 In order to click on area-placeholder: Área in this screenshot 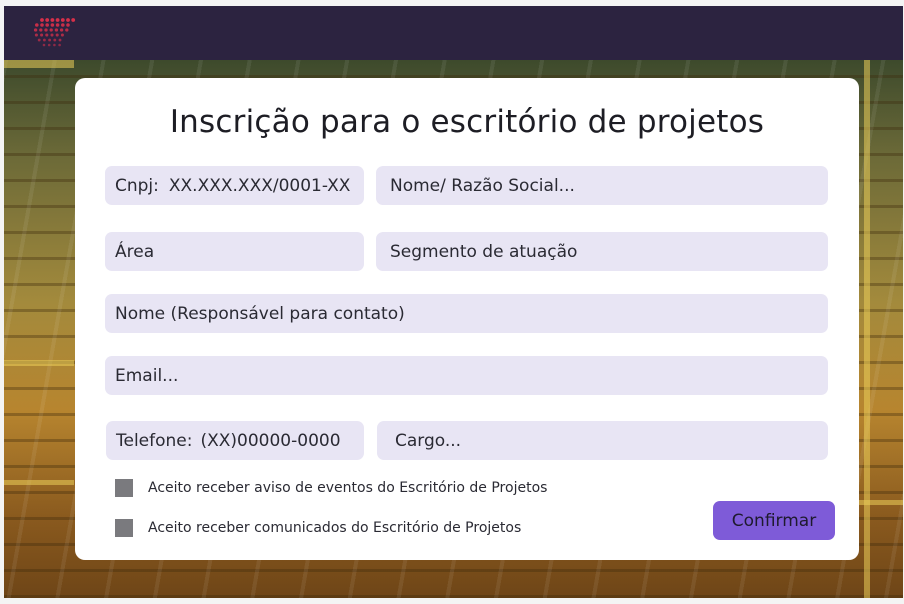, I will do `click(135, 251)`.